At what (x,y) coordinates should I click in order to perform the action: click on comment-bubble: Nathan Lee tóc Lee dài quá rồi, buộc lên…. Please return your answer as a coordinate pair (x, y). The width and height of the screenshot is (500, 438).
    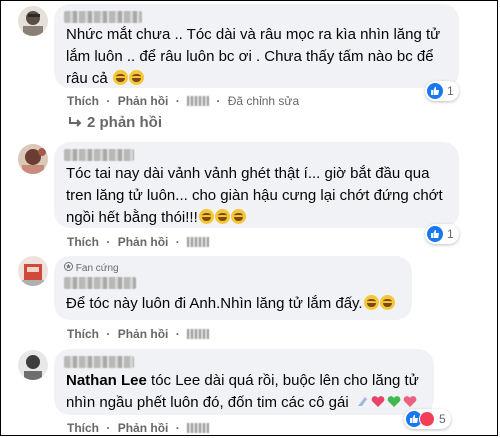
    Looking at the image, I should click on (244, 382).